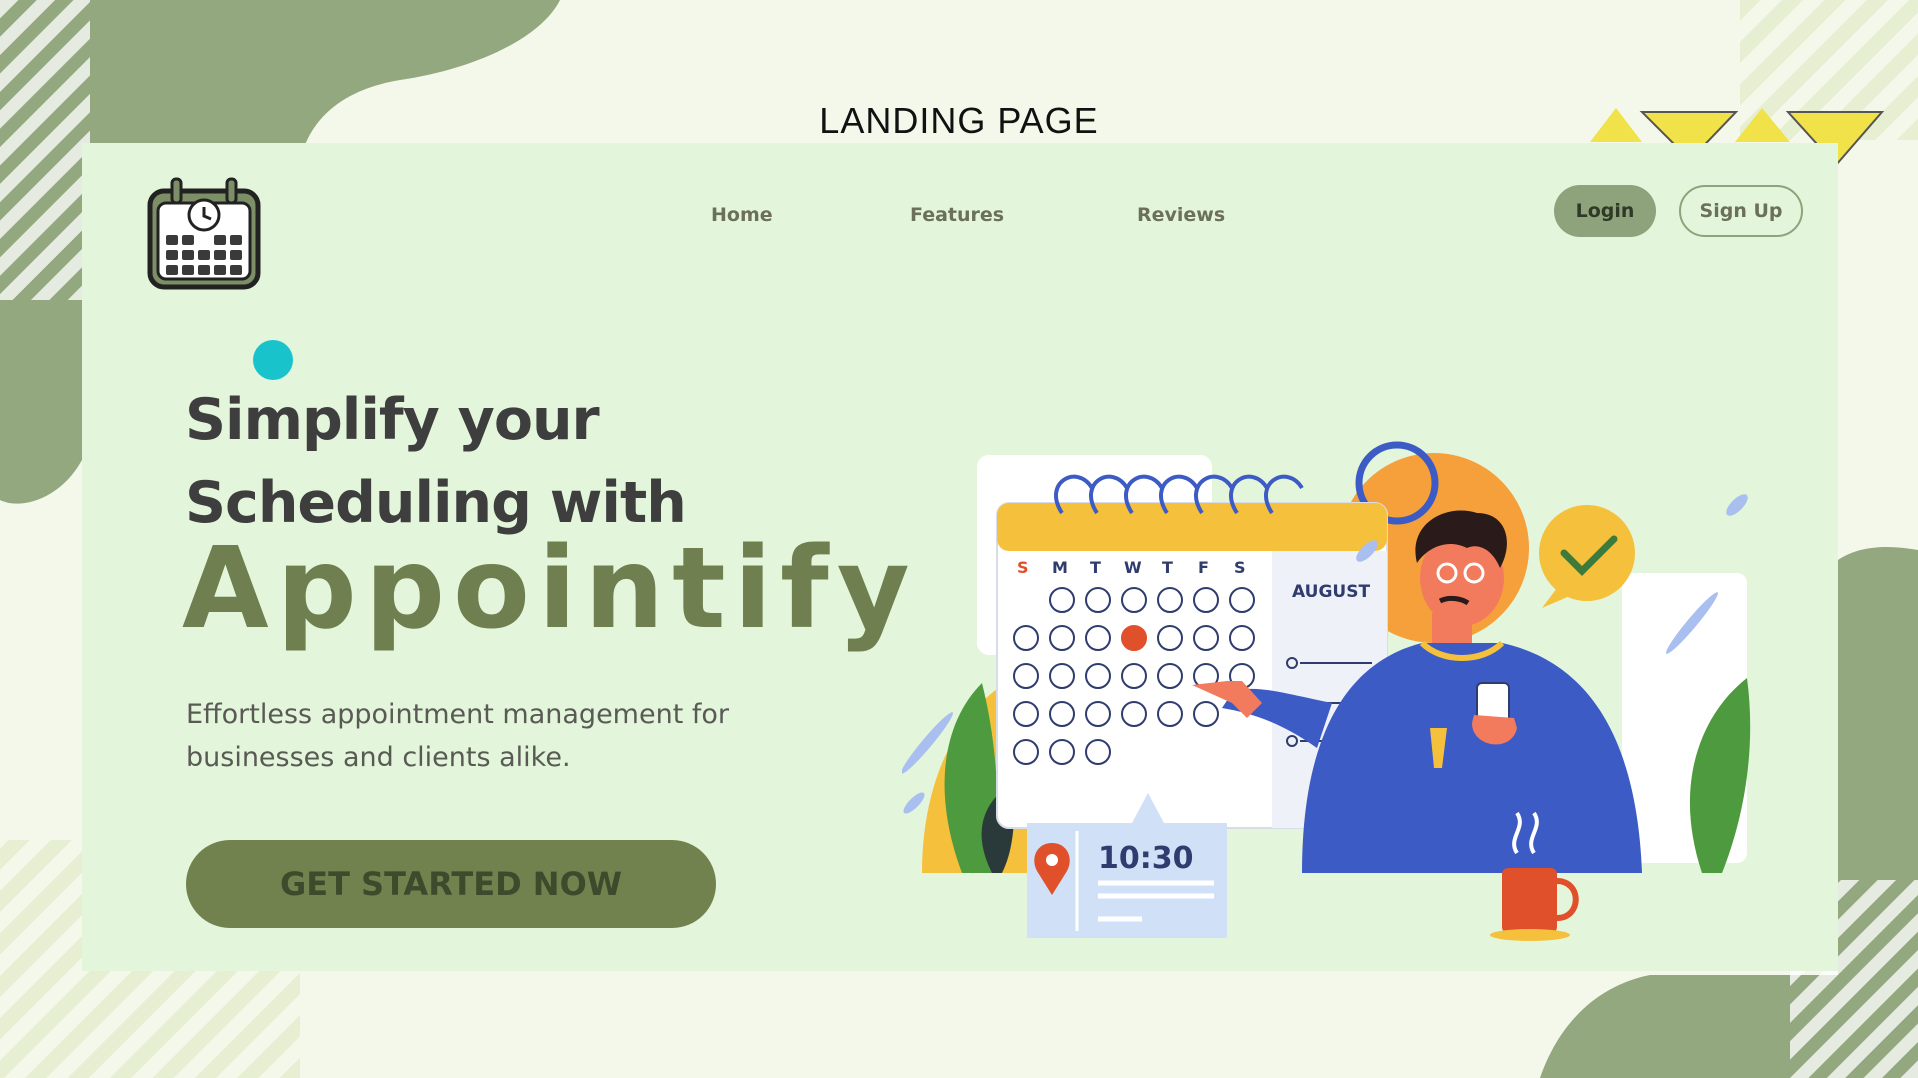  Describe the element at coordinates (392, 420) in the screenshot. I see `headline-line-1: Simplify your` at that location.